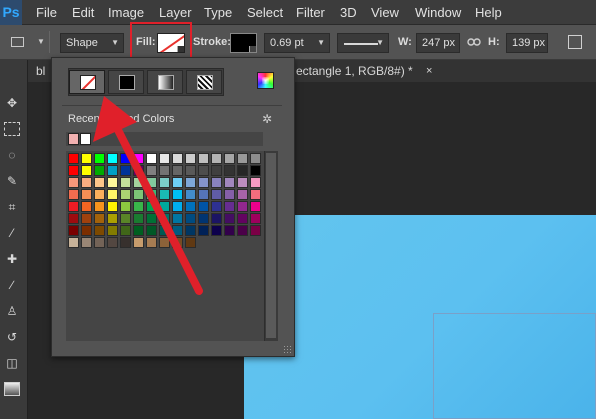 The height and width of the screenshot is (419, 596). What do you see at coordinates (287, 349) in the screenshot?
I see `resize-grip-icon` at bounding box center [287, 349].